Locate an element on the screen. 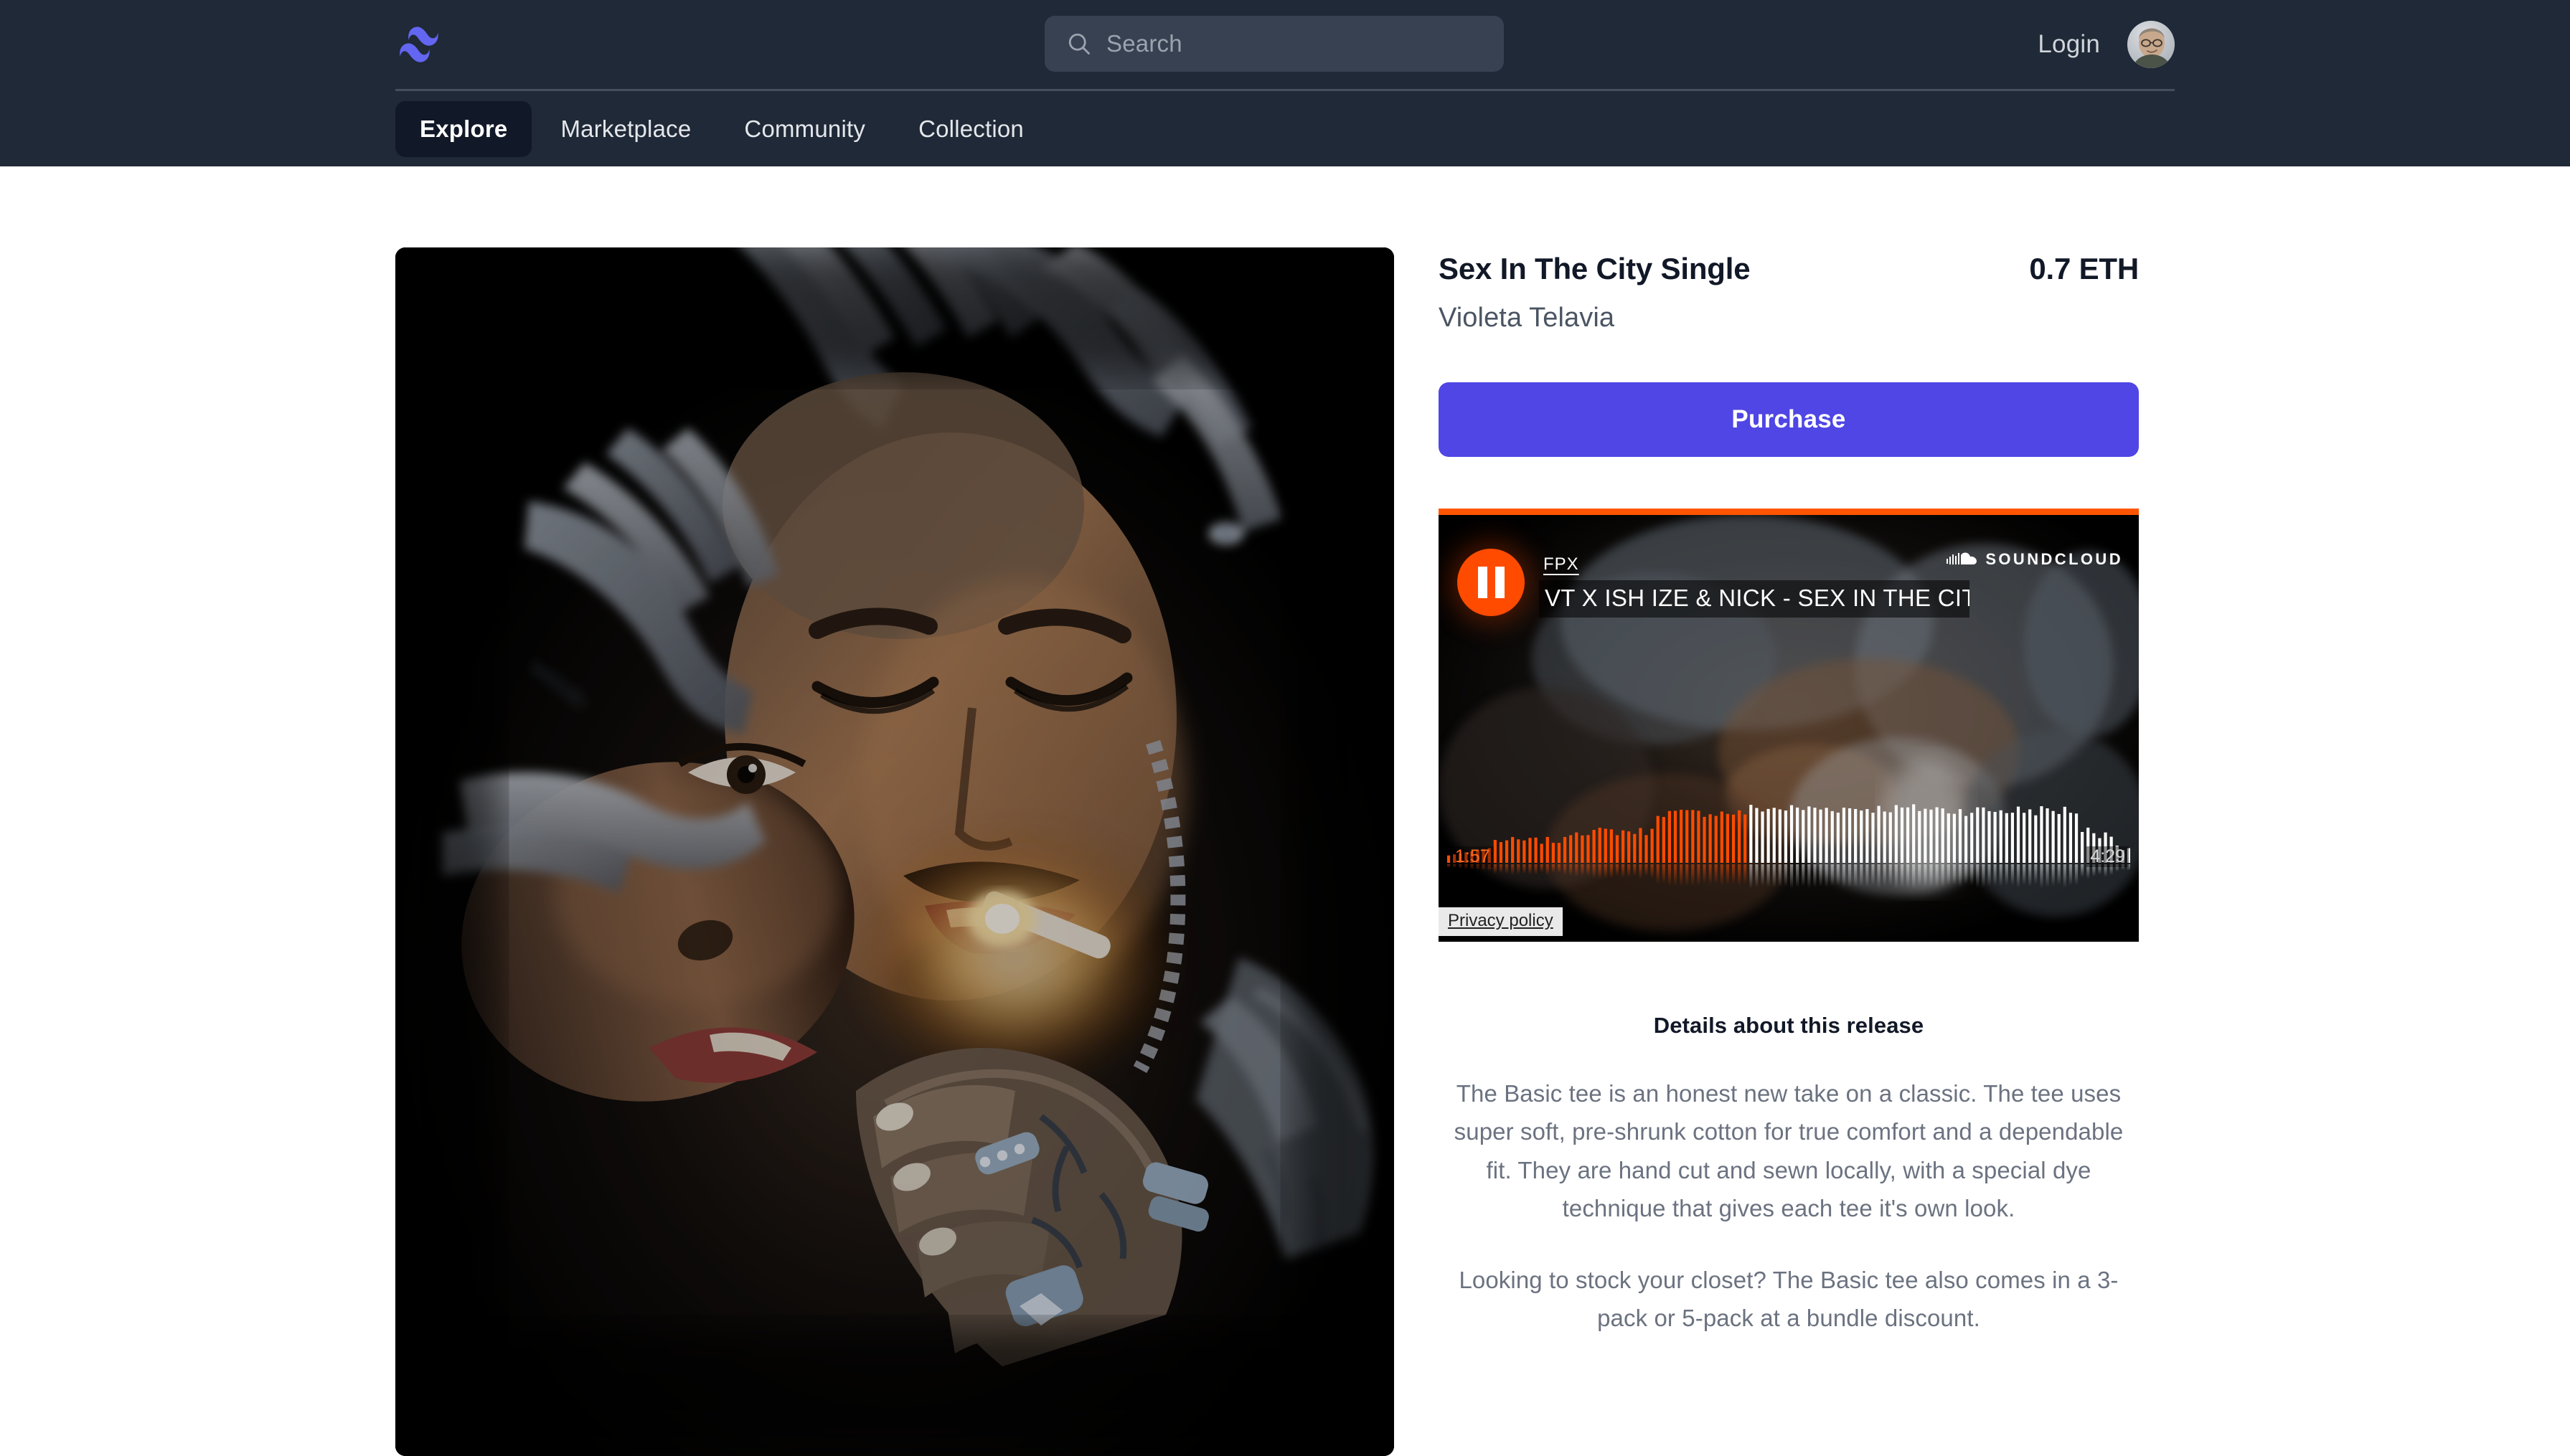 The width and height of the screenshot is (2570, 1456). player-waveform is located at coordinates (1789, 847).